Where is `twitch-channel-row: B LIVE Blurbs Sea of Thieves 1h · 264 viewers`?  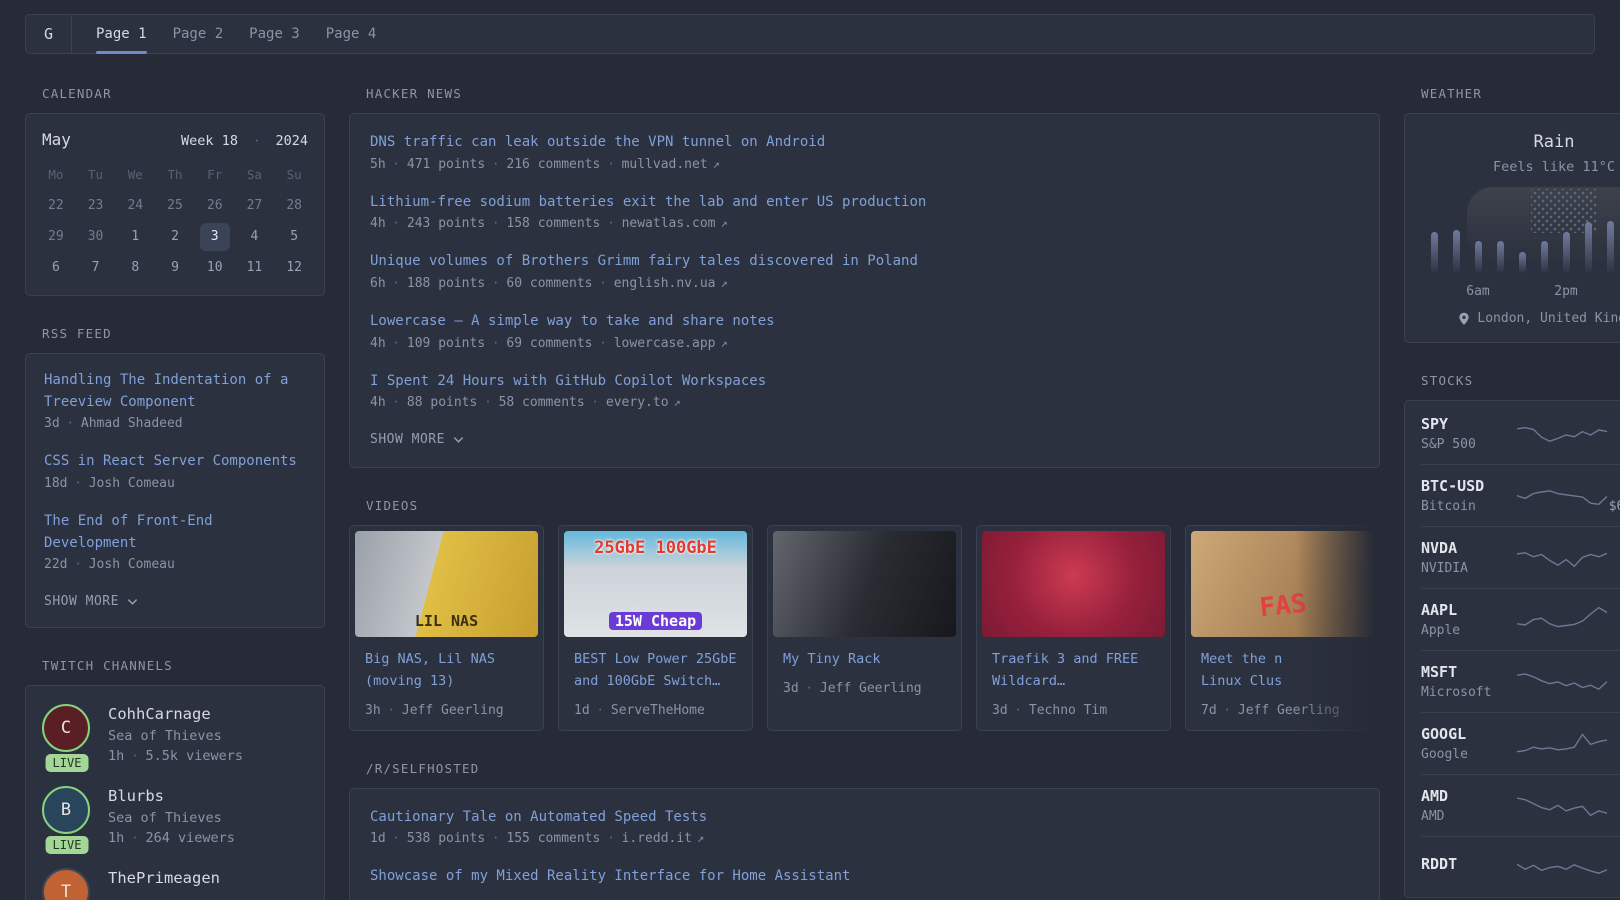
twitch-channel-row: B LIVE Blurbs Sea of Thieves 1h · 264 viewers is located at coordinates (175, 820).